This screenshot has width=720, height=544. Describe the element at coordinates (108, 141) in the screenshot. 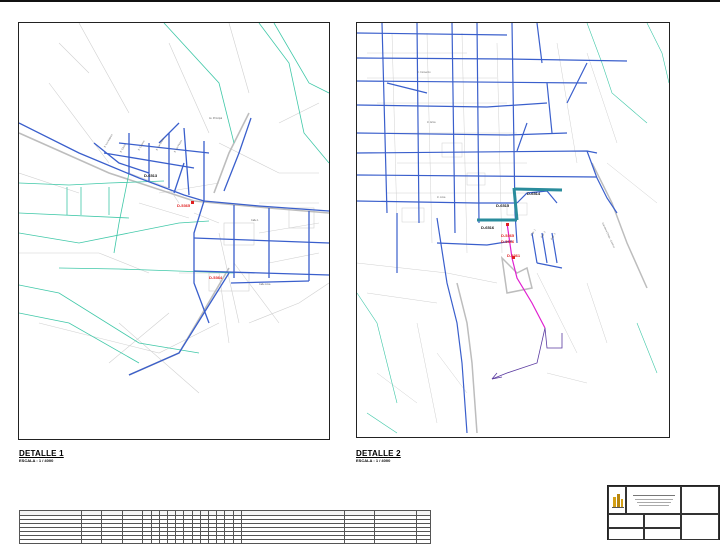

I see `svg-text: Jr. Los Alamos` at that location.